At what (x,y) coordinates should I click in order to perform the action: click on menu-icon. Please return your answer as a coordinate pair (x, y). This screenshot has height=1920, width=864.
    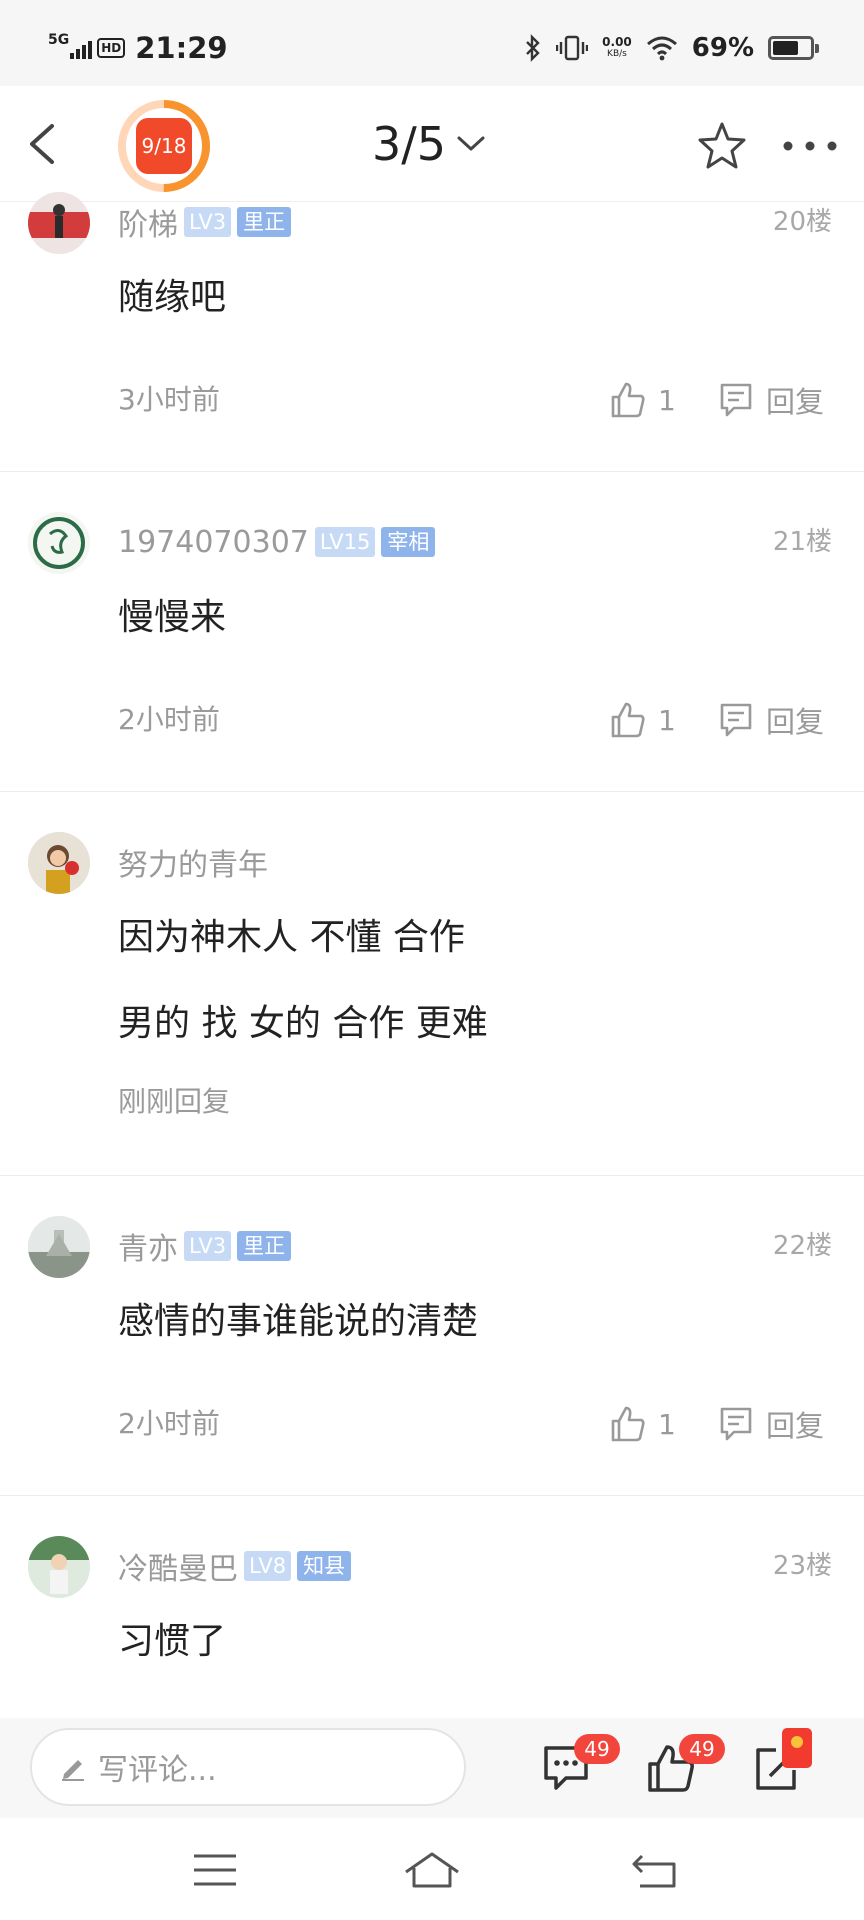
    Looking at the image, I should click on (215, 1870).